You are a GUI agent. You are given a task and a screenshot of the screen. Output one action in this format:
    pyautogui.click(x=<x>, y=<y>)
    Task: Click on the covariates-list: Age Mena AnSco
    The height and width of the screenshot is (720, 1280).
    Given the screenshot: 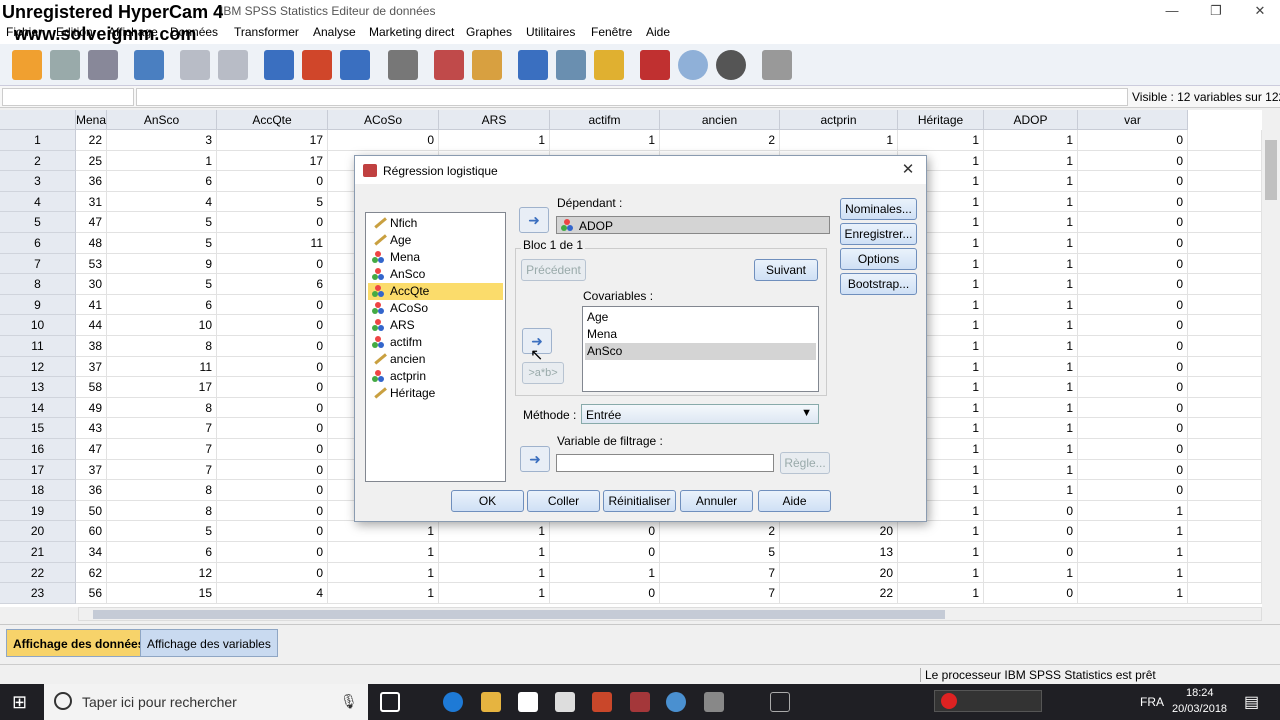 What is the action you would take?
    pyautogui.click(x=700, y=349)
    